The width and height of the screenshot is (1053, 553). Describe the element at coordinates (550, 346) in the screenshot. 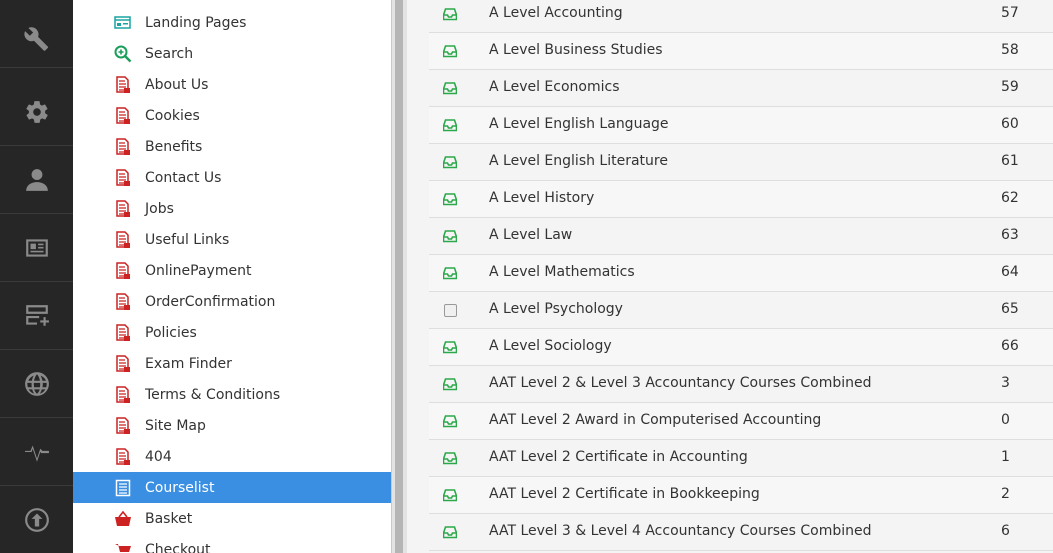

I see `course-name: A Level Sociology` at that location.